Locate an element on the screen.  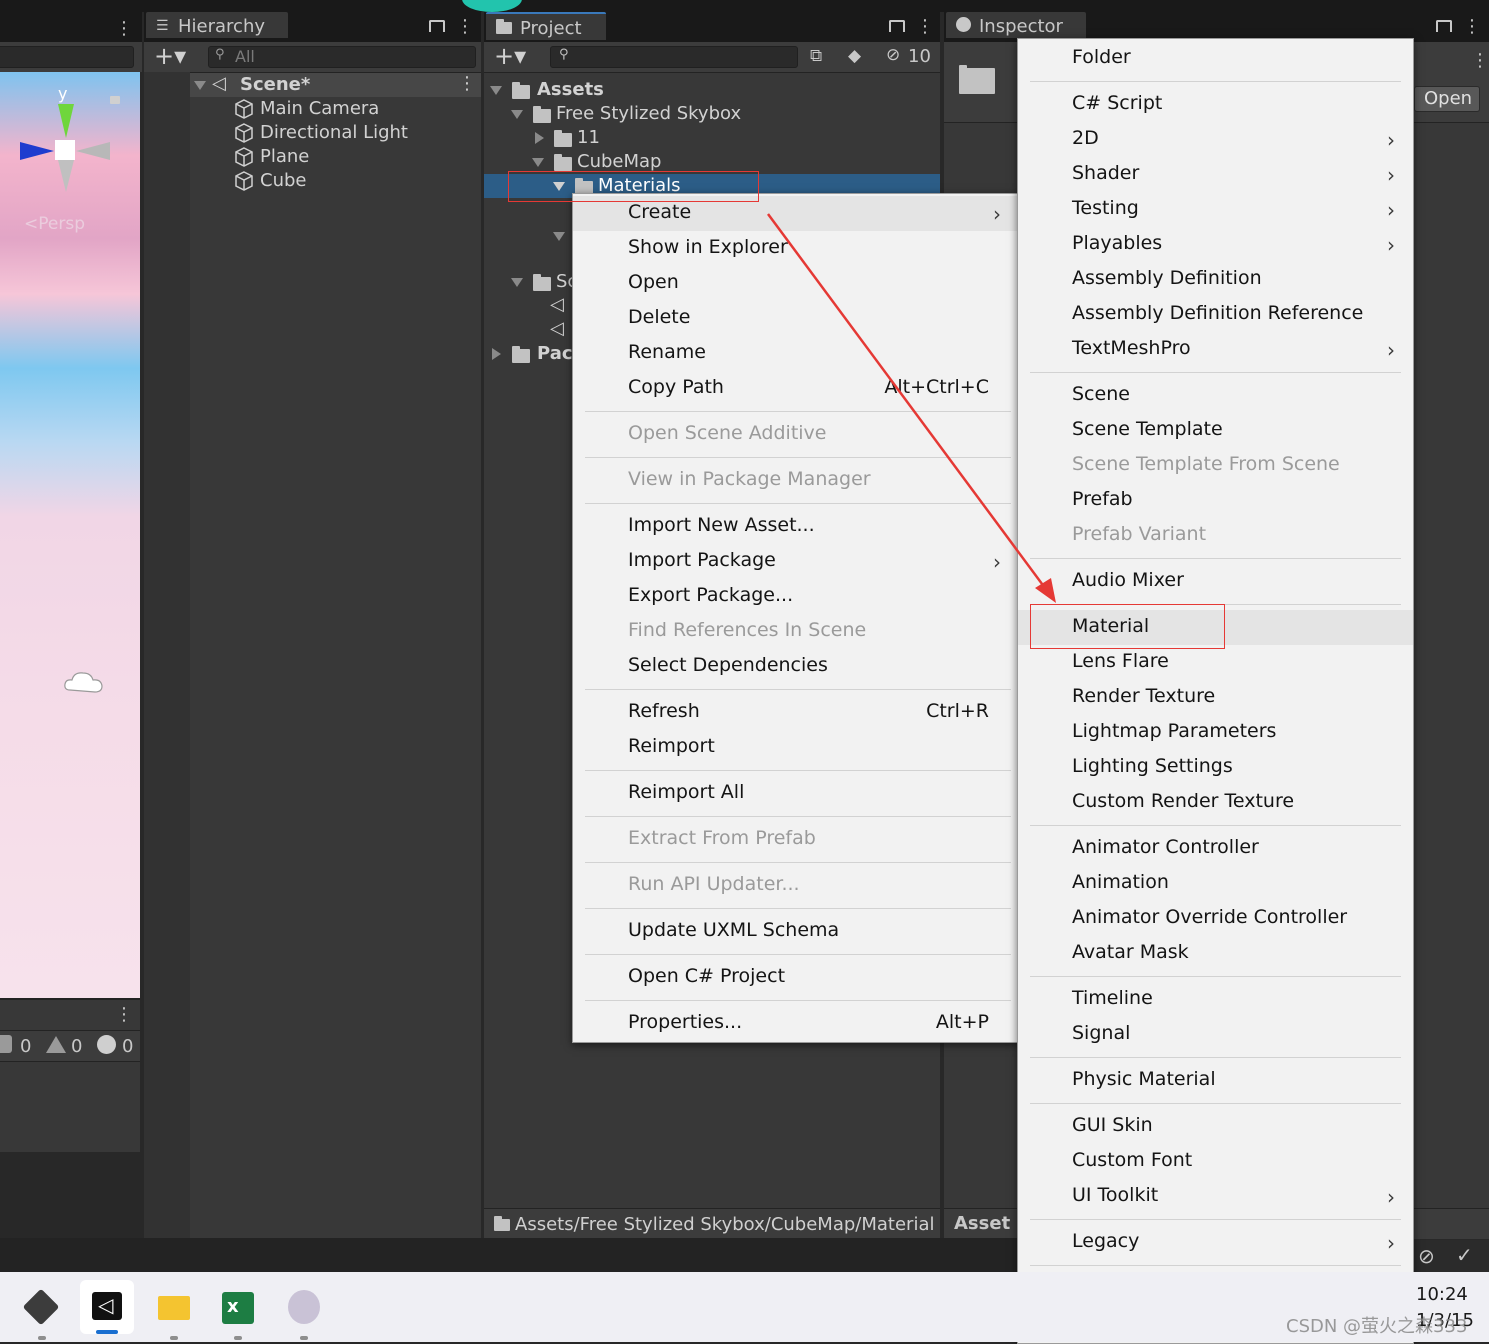
file-explorer-taskbar-icon is located at coordinates (174, 1313).